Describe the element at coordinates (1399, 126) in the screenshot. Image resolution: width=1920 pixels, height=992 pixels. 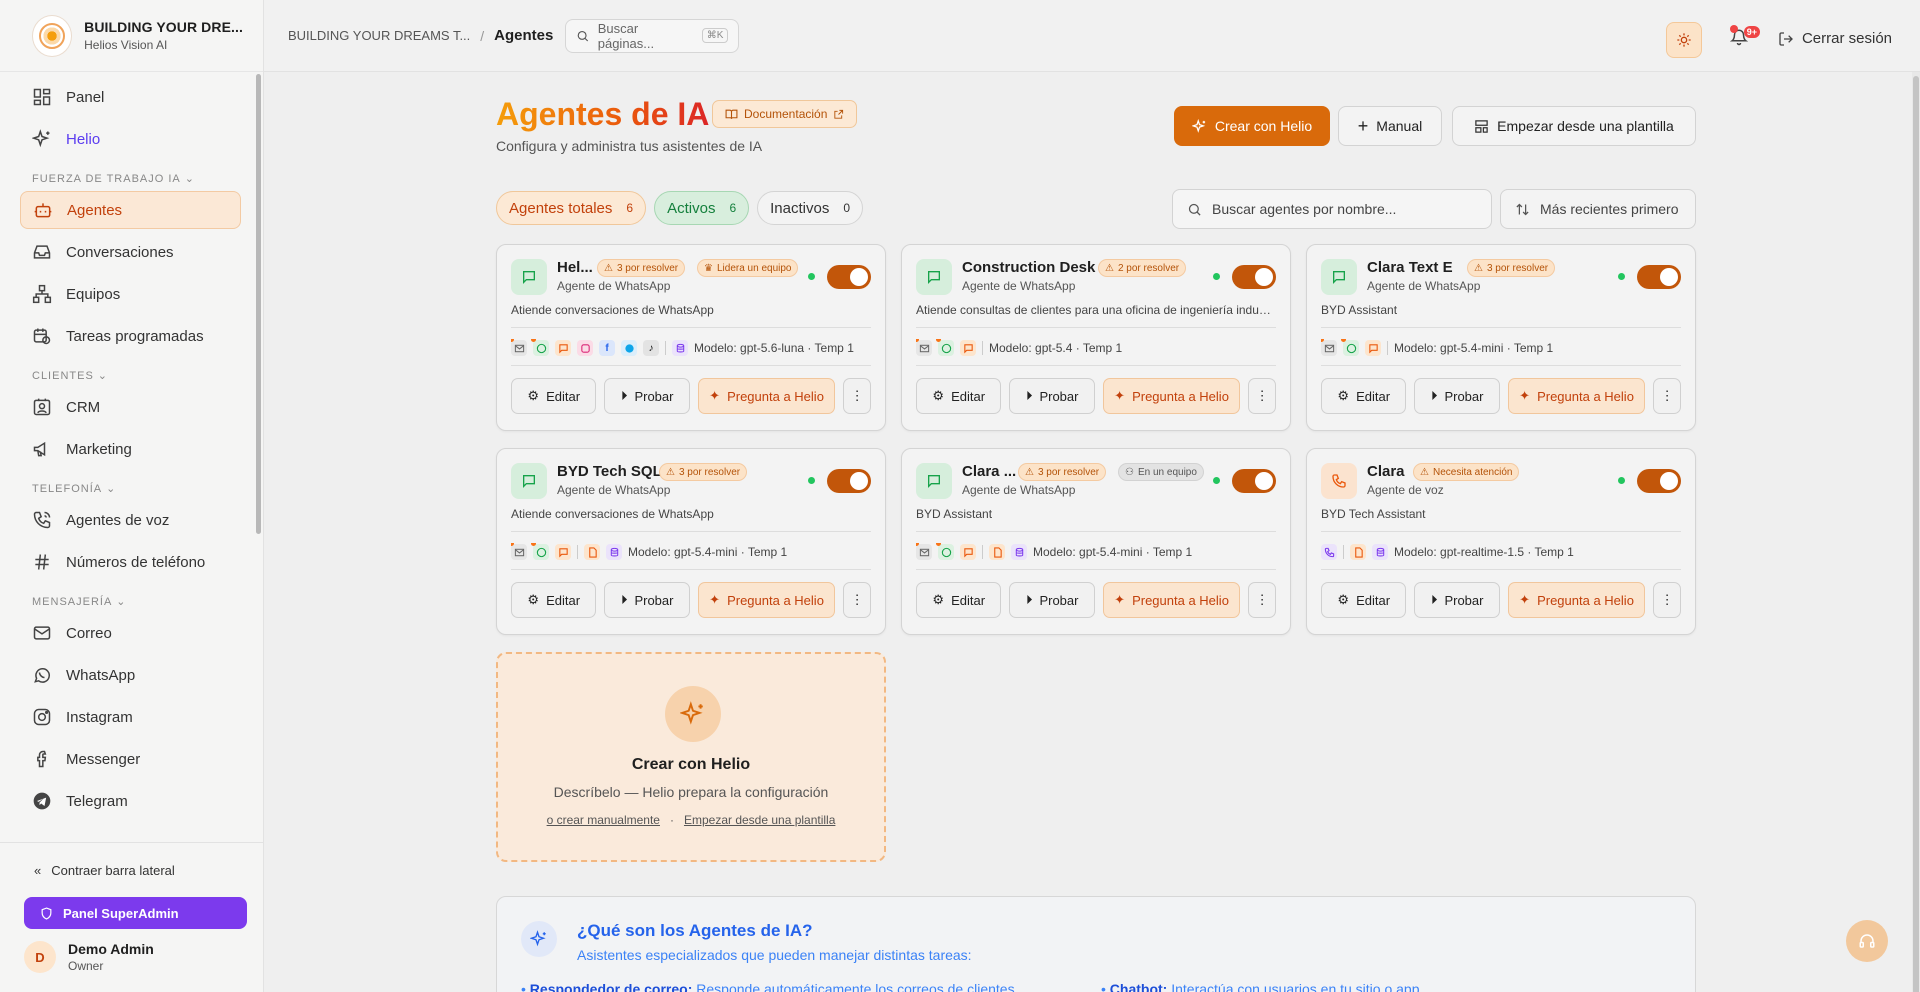
I see `button-label: Manual` at that location.